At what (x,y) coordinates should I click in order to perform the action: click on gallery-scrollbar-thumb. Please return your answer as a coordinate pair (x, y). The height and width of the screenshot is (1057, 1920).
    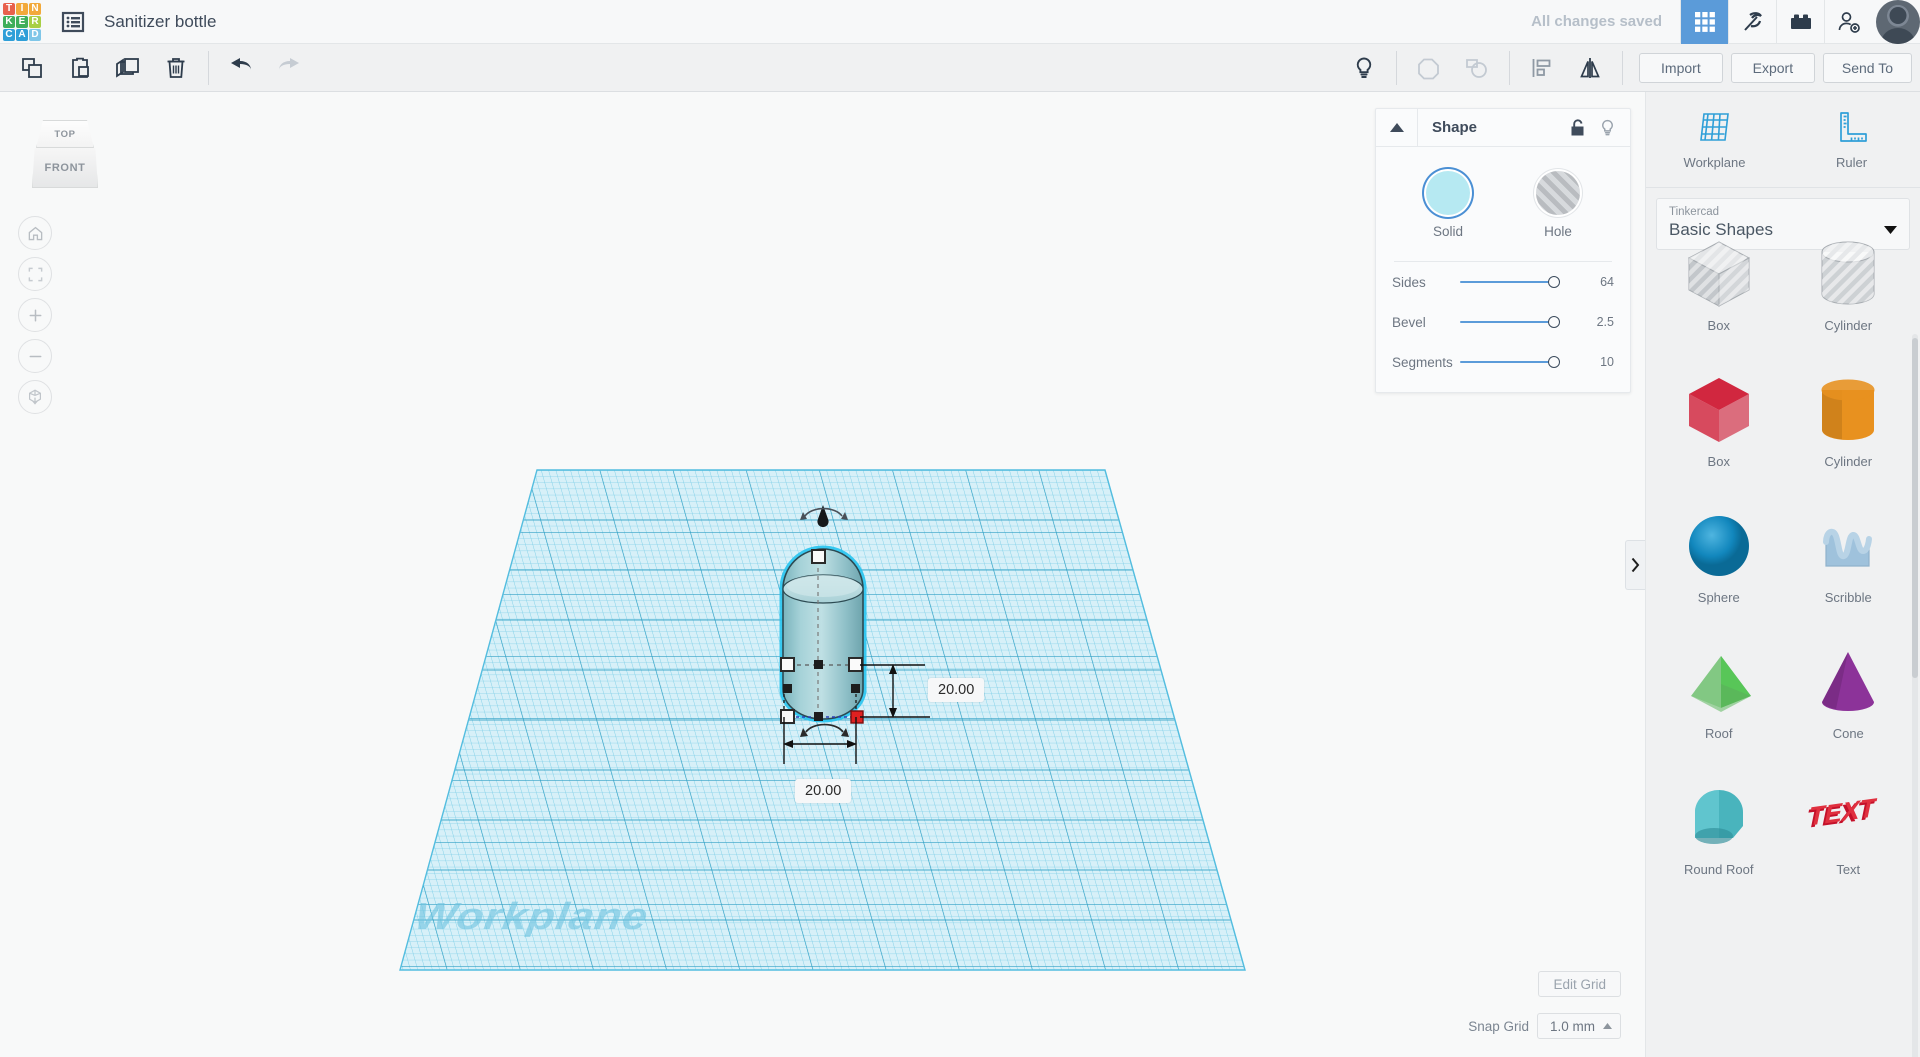
    Looking at the image, I should click on (1915, 508).